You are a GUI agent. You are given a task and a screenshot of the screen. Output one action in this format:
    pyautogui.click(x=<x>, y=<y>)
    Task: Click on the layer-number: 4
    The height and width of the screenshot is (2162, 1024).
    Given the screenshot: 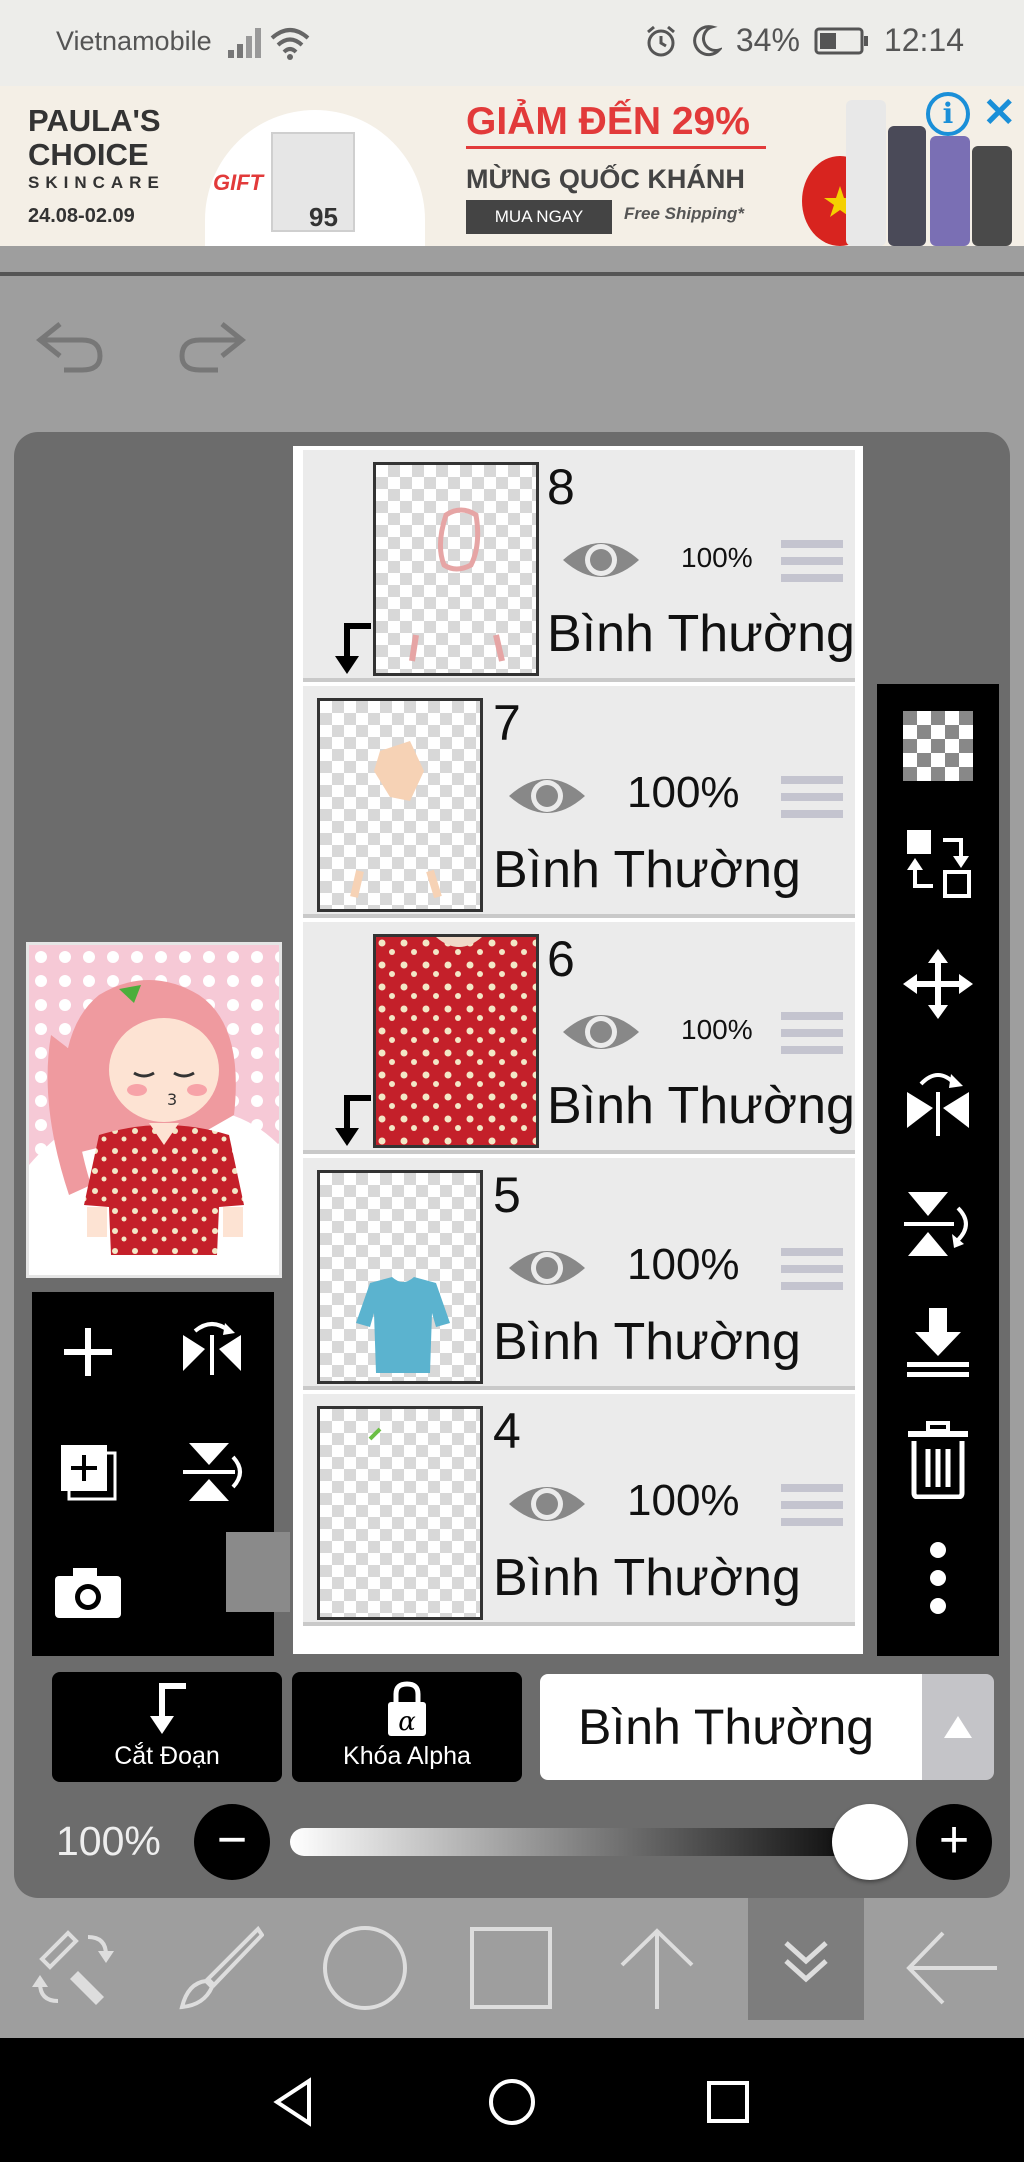 What is the action you would take?
    pyautogui.click(x=507, y=1431)
    